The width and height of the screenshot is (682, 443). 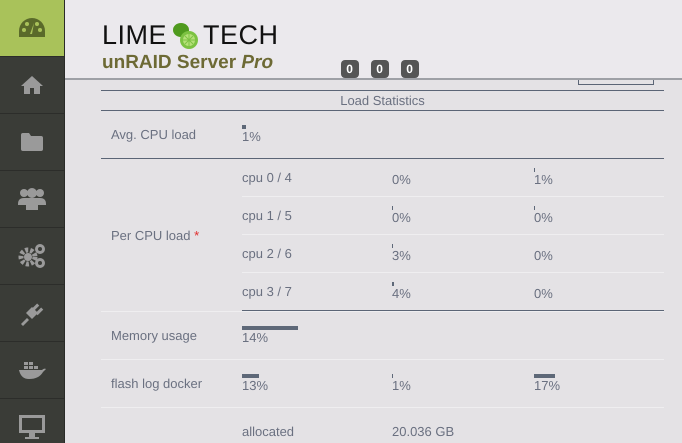 What do you see at coordinates (241, 35) in the screenshot?
I see `brand-name: TECH` at bounding box center [241, 35].